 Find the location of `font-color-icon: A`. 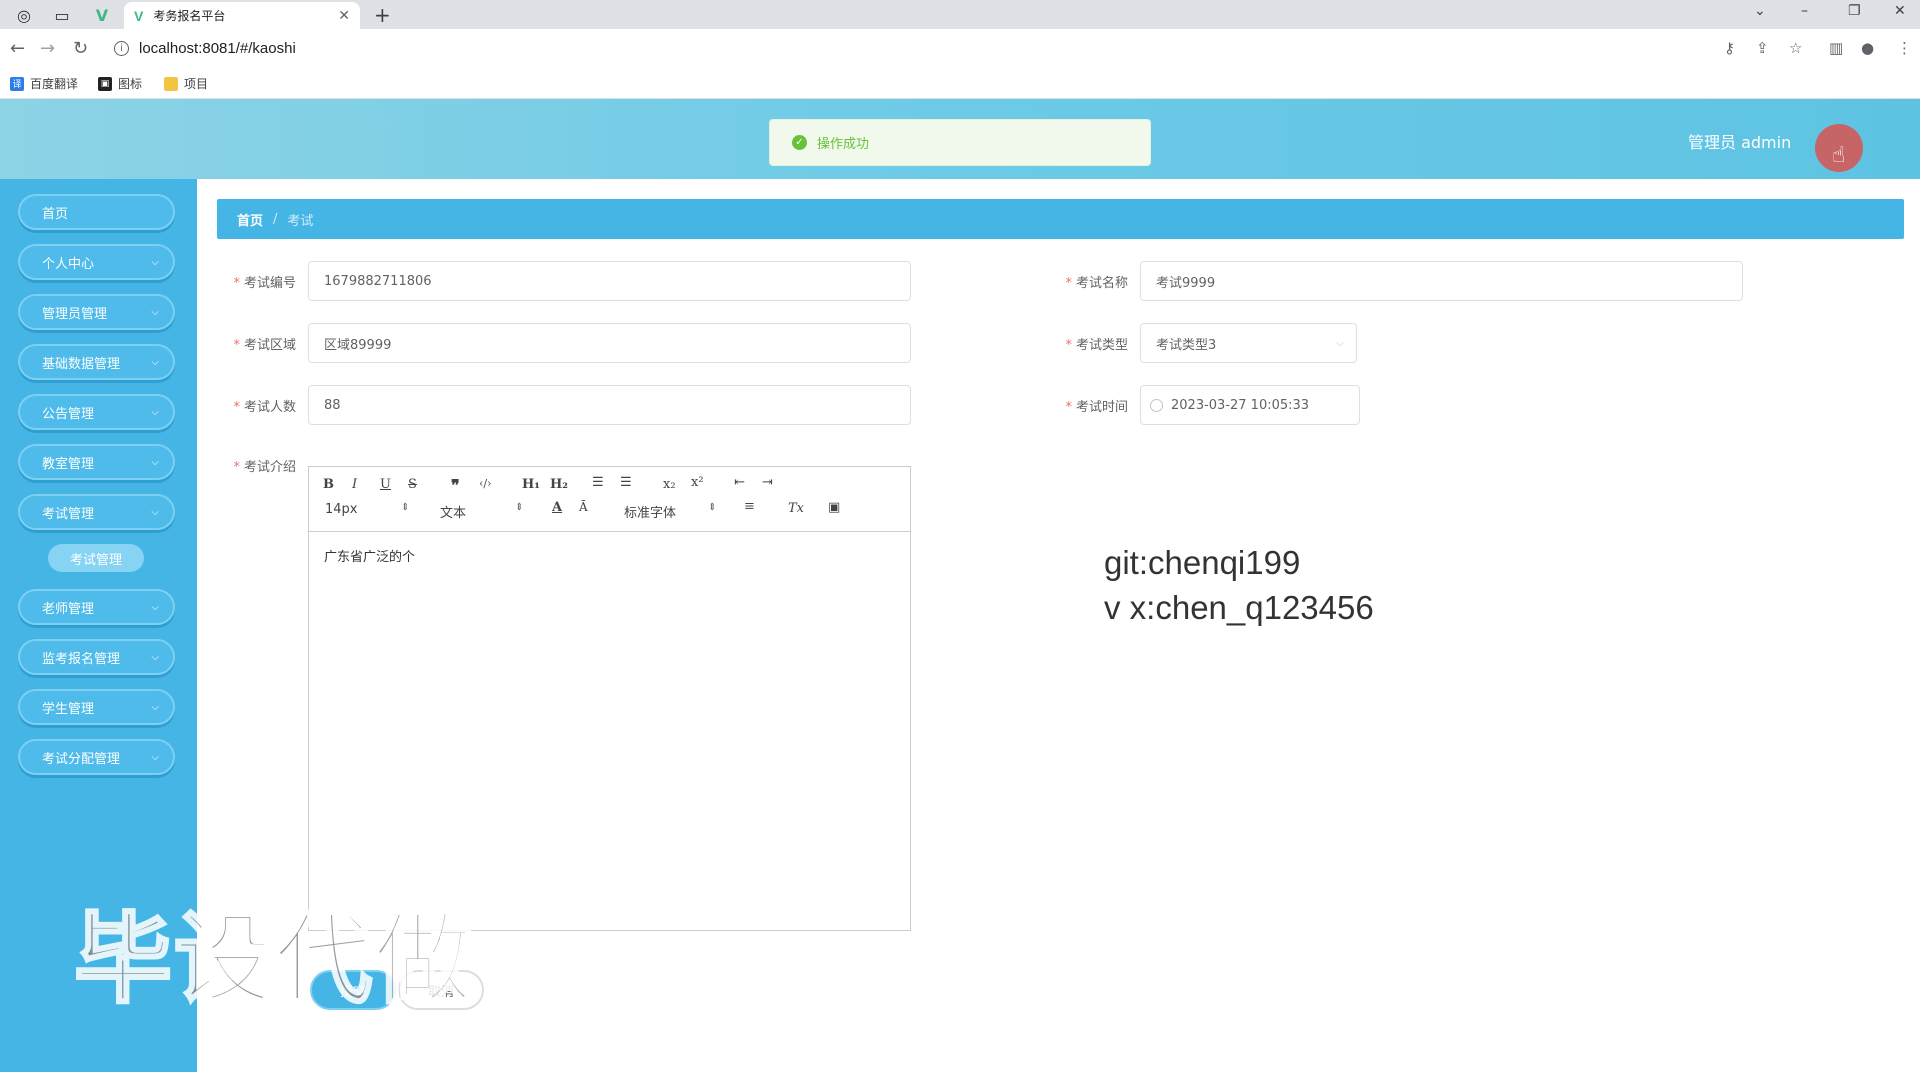

font-color-icon: A is located at coordinates (557, 507).